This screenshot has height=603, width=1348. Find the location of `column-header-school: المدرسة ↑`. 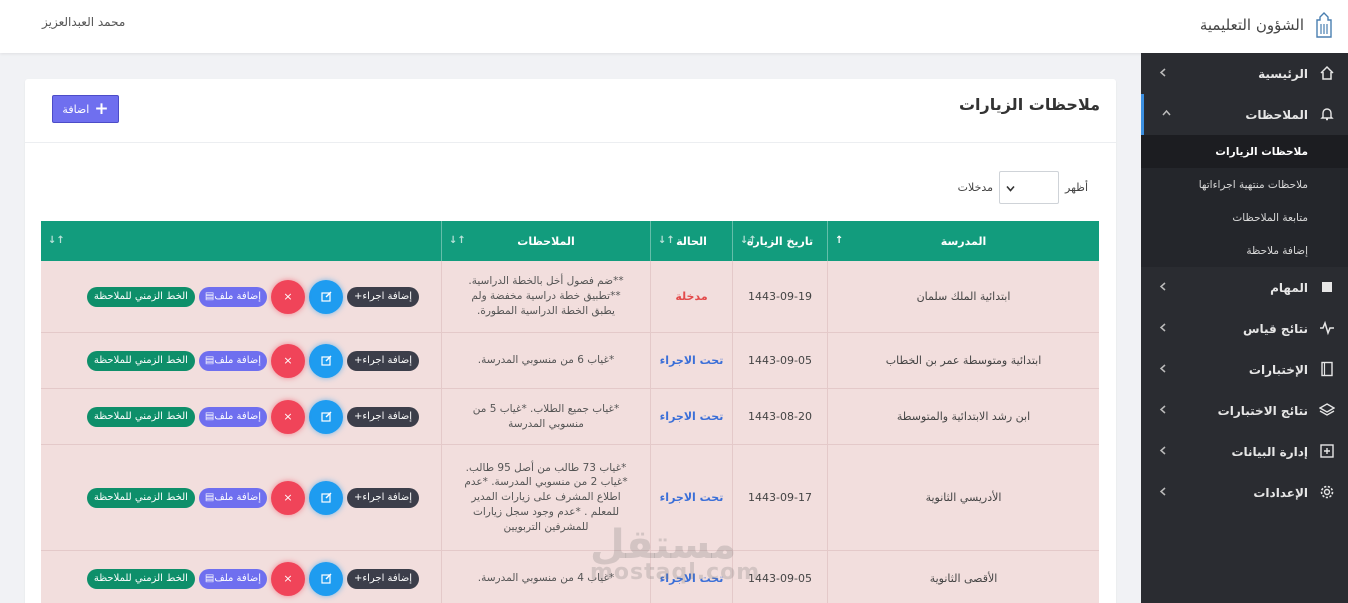

column-header-school: المدرسة ↑ is located at coordinates (963, 241).